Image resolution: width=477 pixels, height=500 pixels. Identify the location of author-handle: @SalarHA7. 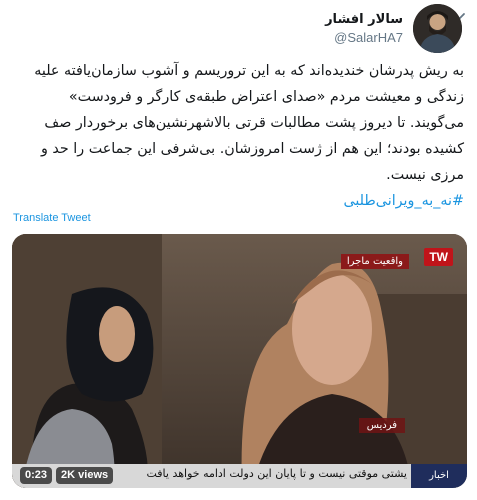
(364, 38).